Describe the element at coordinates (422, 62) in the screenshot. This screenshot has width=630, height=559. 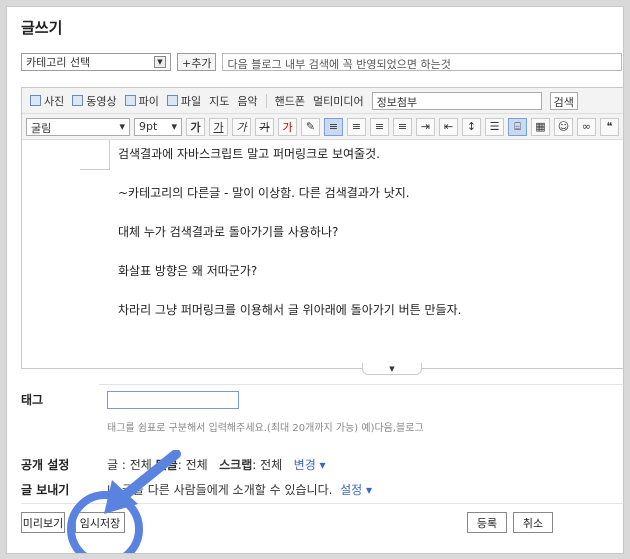
I see `title-input: 다음 블로그 내부 검색에 꼭 반영되었으면 하는것` at that location.